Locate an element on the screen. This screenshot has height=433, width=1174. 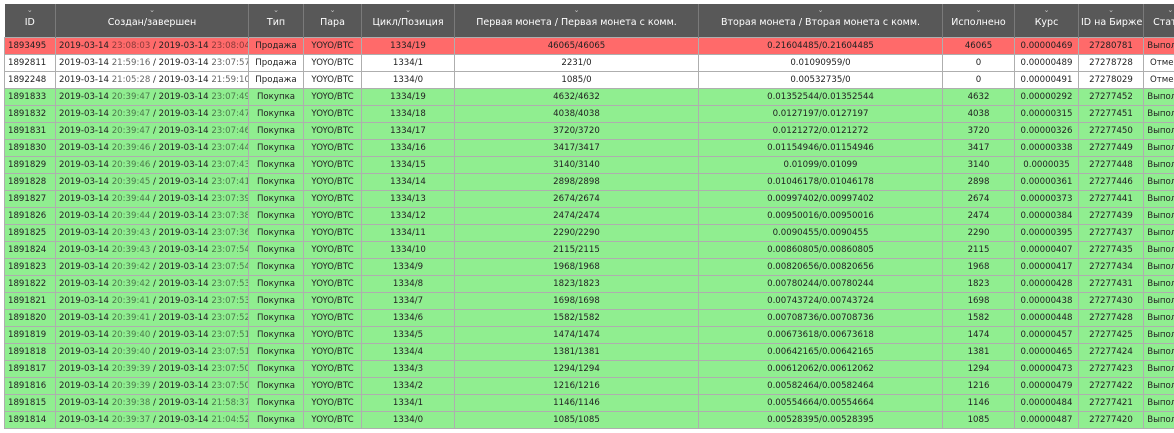
cell-exchange-id: 27277446 is located at coordinates (1111, 182).